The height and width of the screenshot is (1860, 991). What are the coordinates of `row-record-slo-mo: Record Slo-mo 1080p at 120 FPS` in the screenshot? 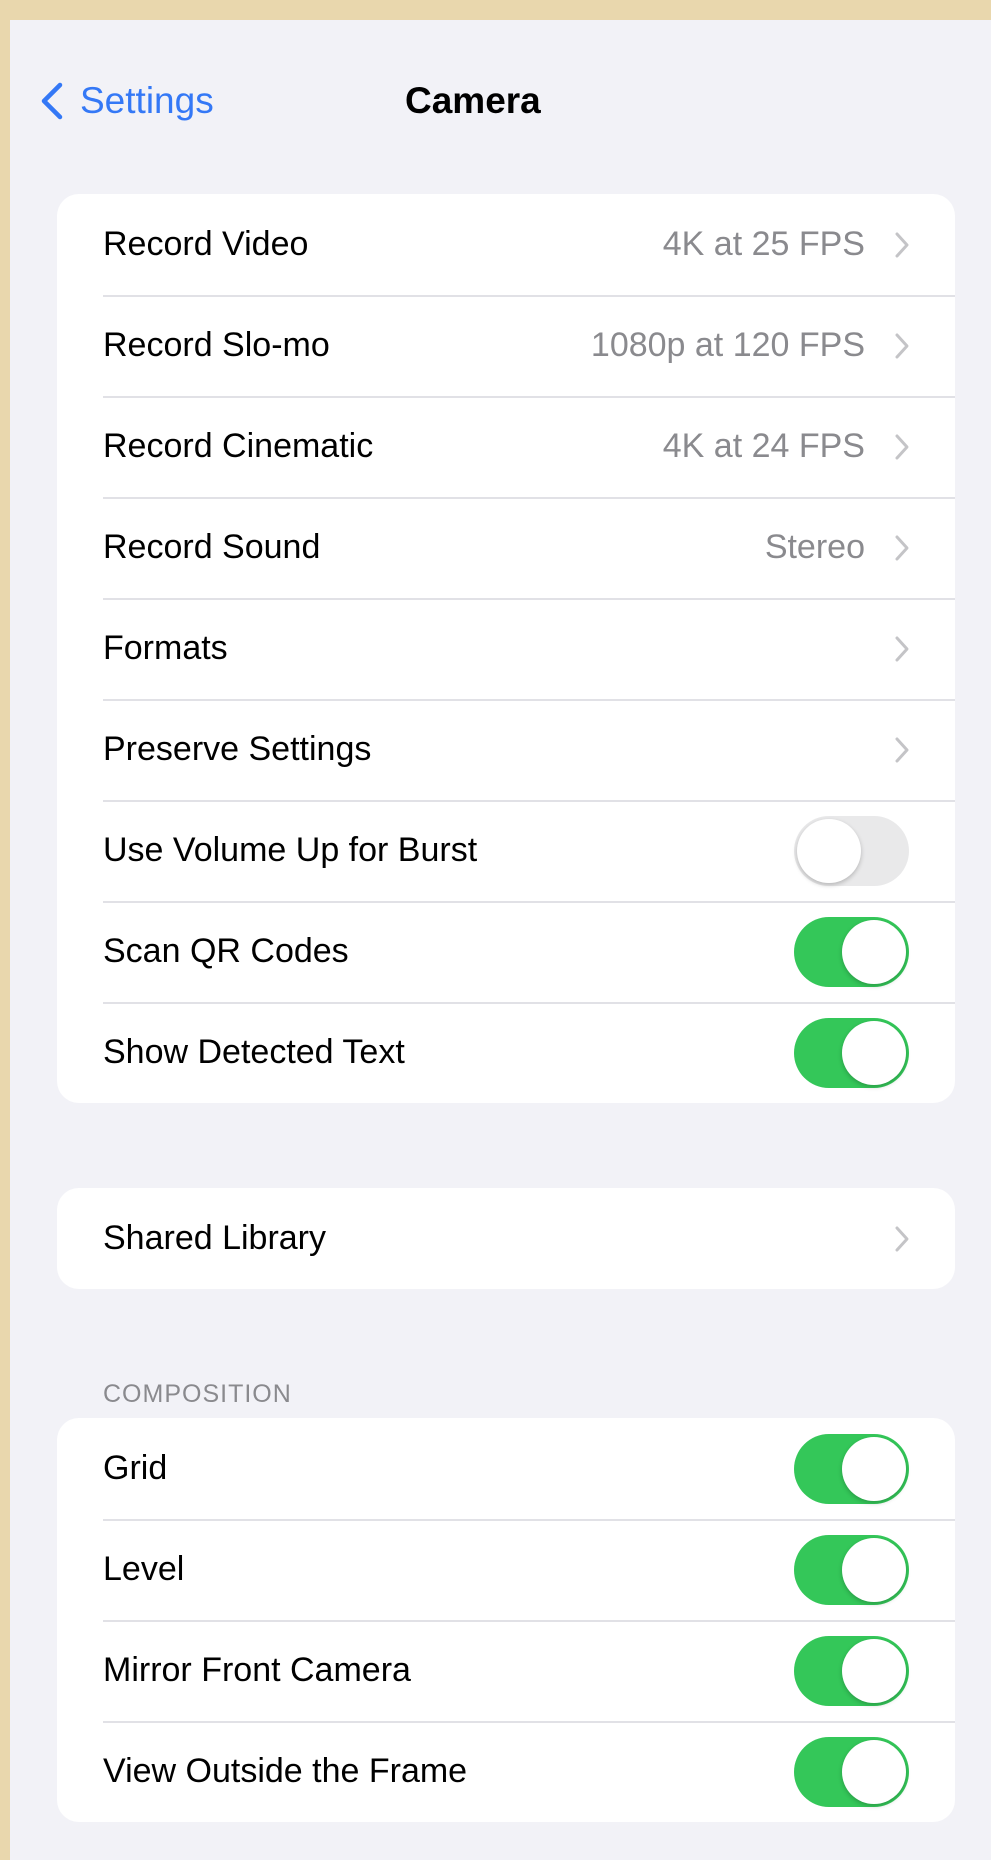 It's located at (506, 345).